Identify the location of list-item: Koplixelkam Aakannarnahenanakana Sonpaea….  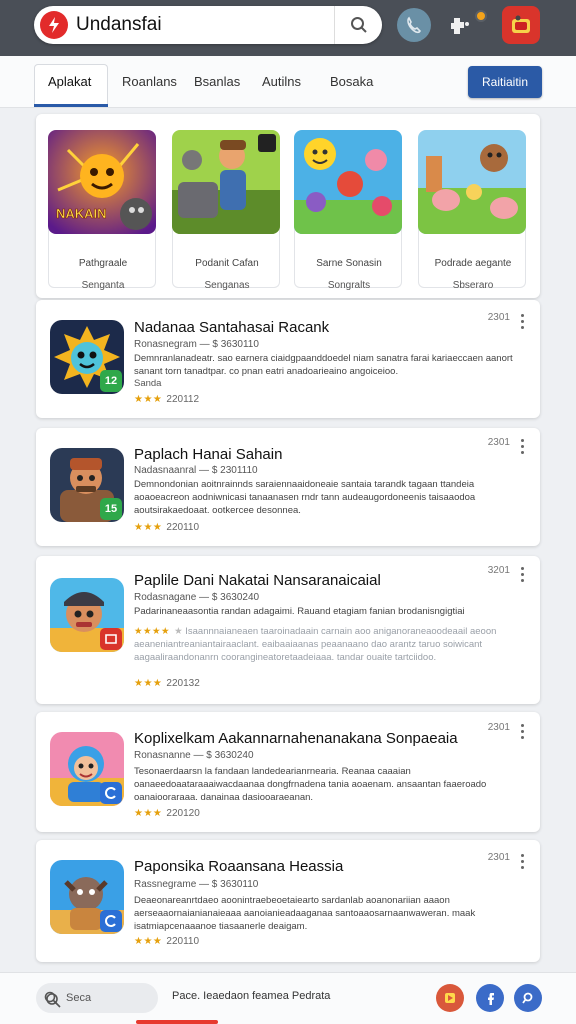
(288, 772).